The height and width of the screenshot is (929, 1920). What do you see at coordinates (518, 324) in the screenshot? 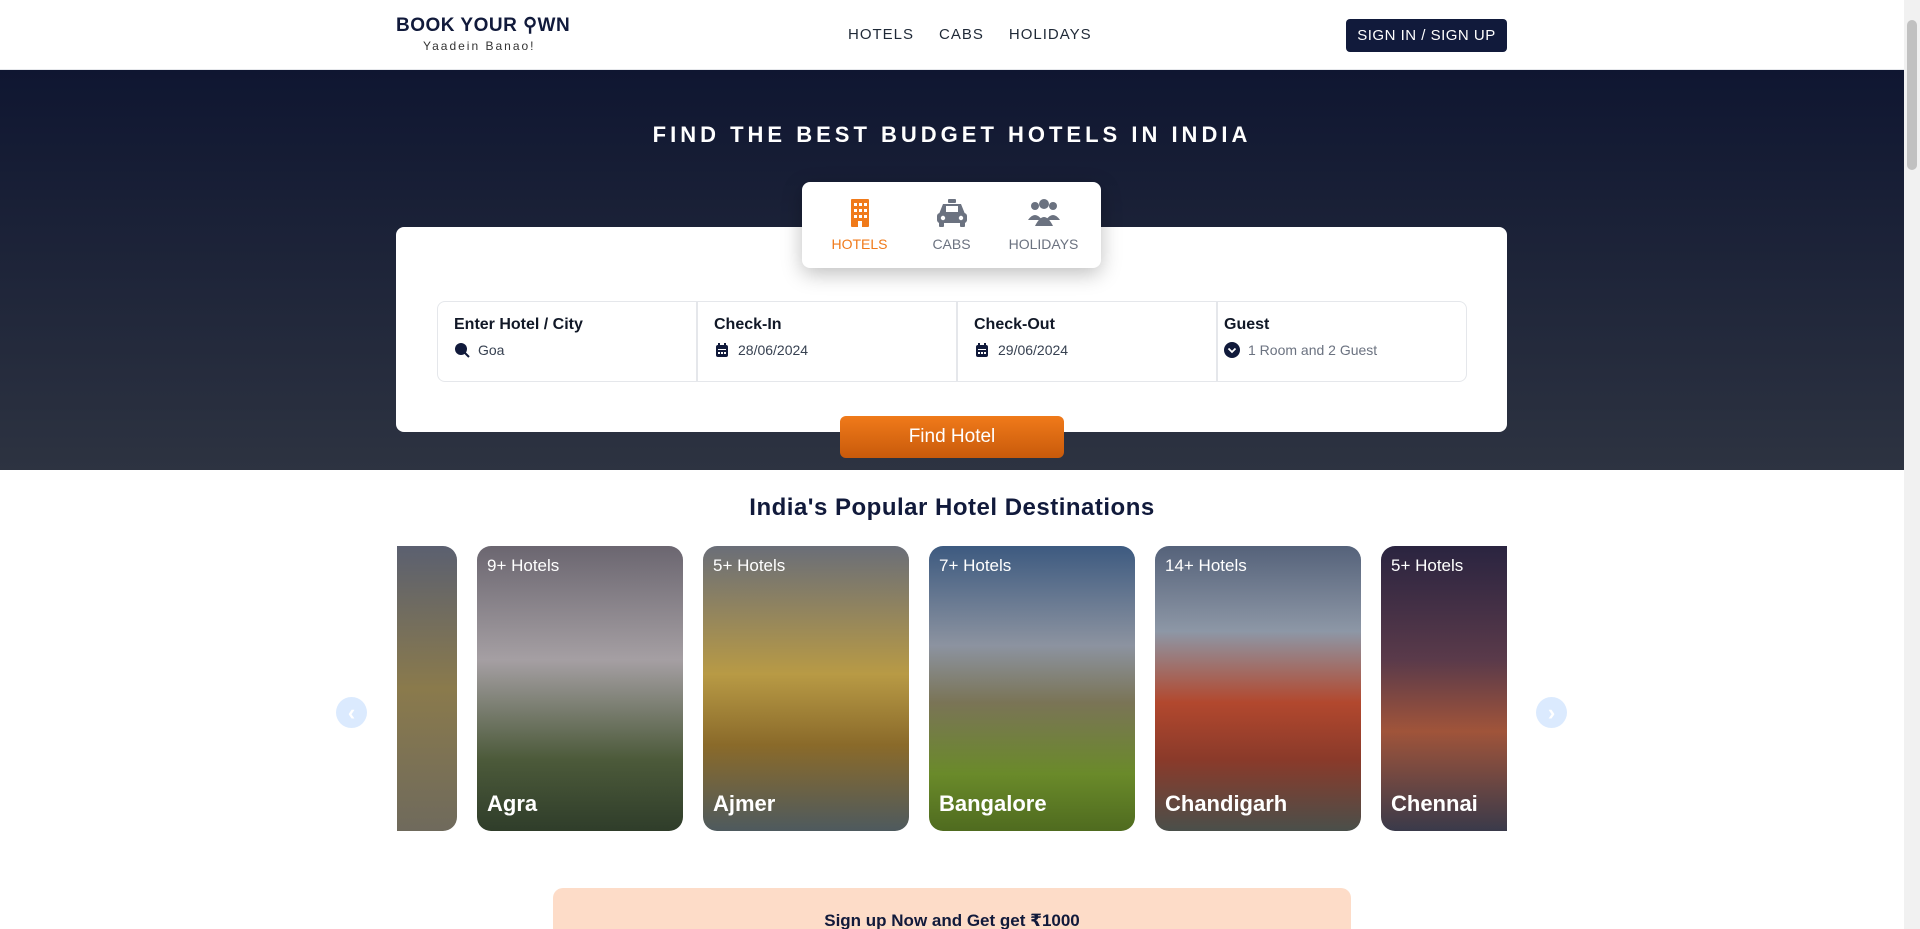
I see `location-label: Enter Hotel / City` at bounding box center [518, 324].